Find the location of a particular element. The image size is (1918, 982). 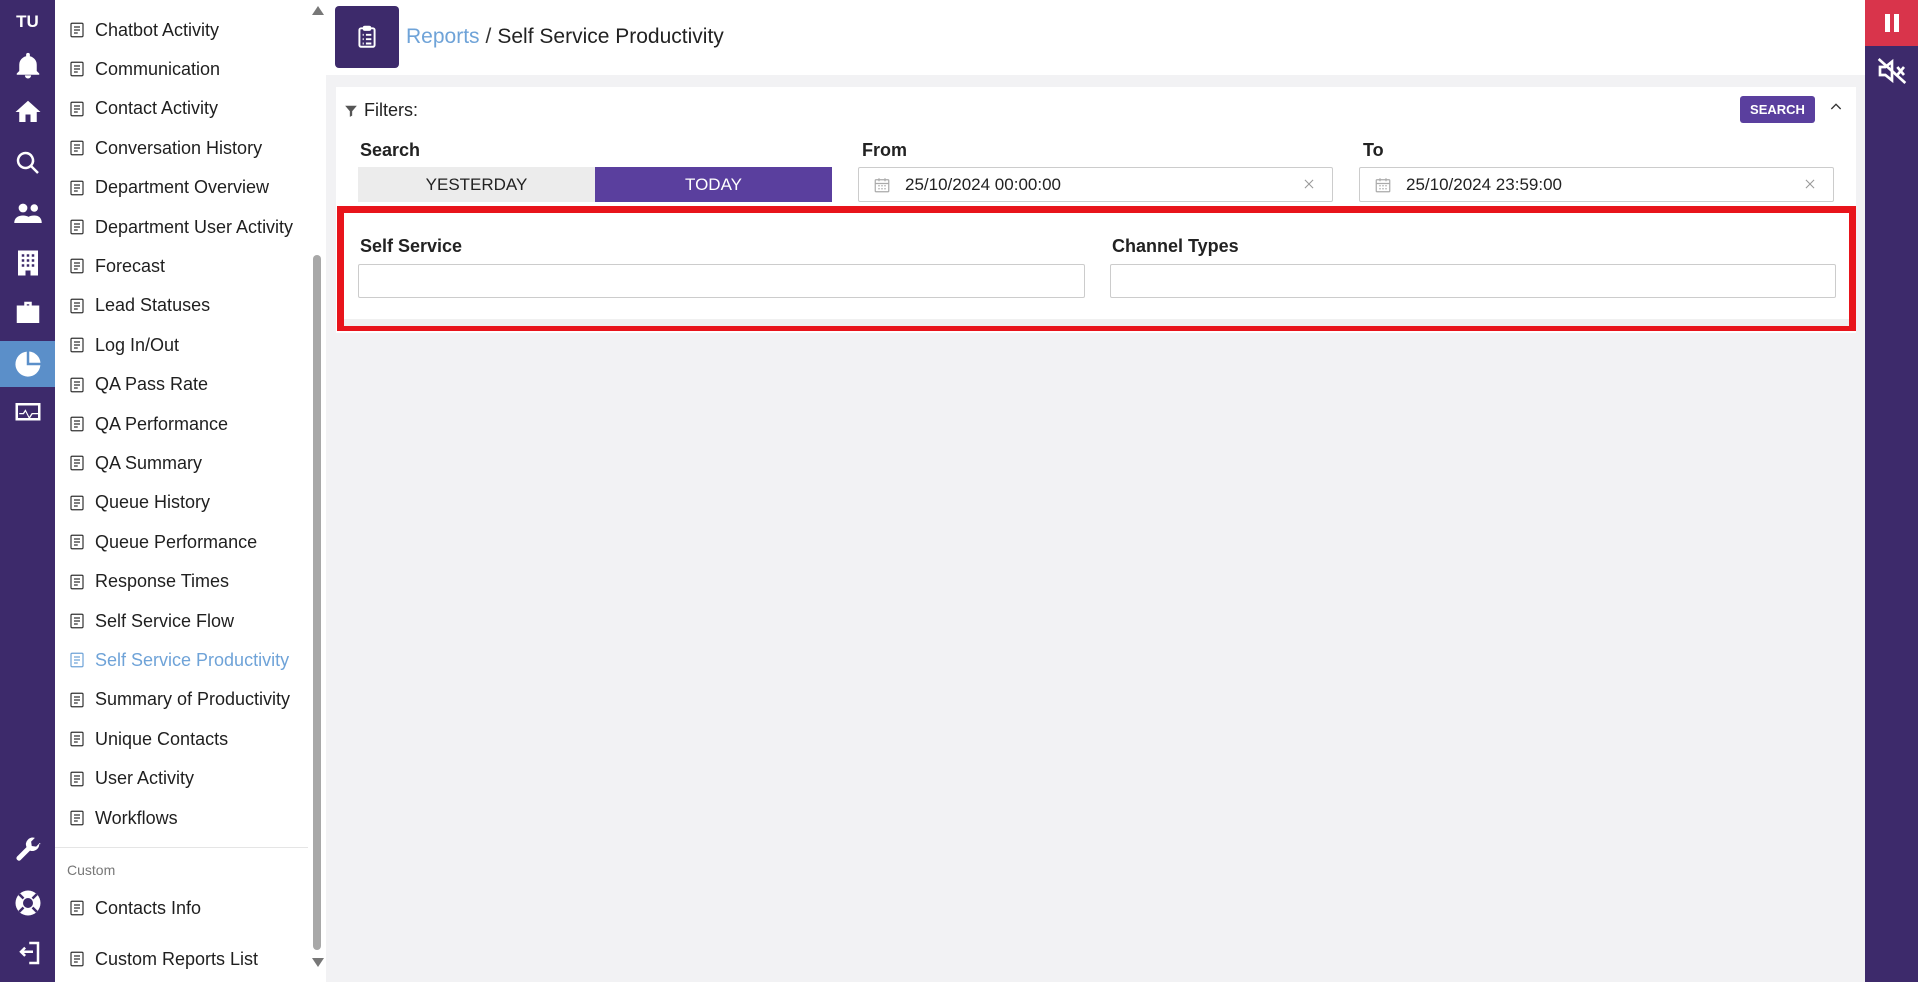

sidebar-item-label: Unique Contacts is located at coordinates (162, 738).